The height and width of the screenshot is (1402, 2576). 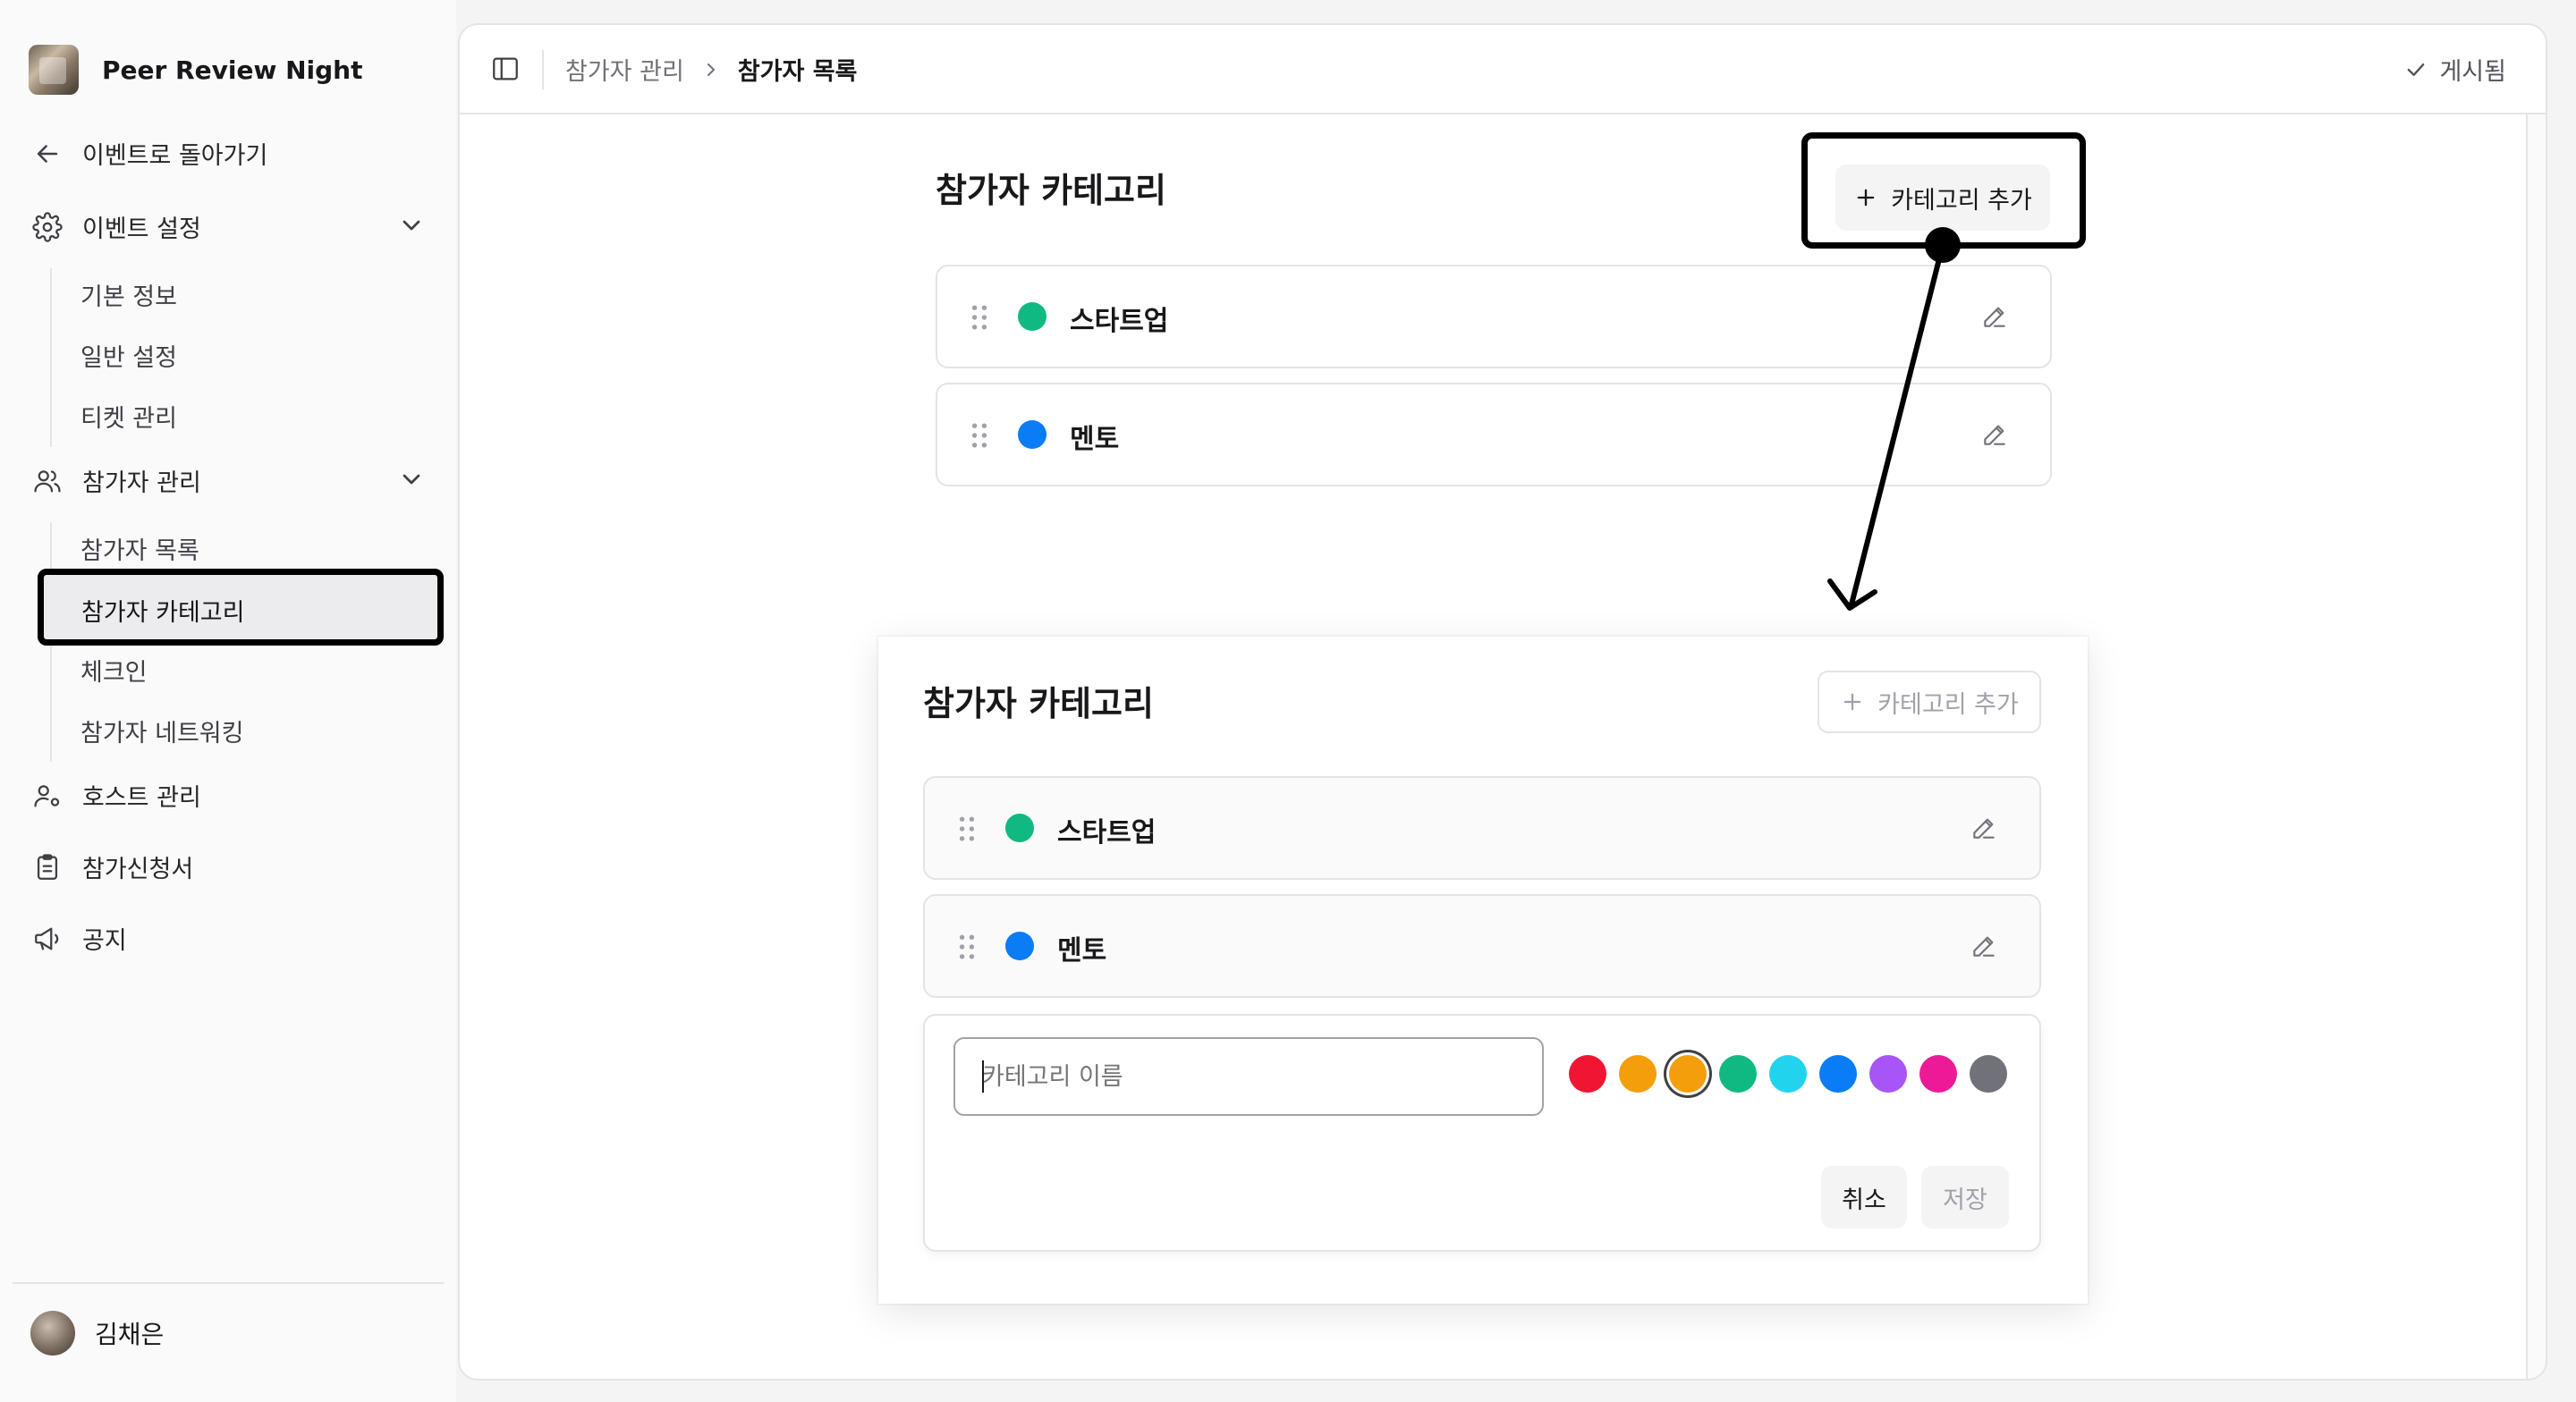 What do you see at coordinates (47, 938) in the screenshot?
I see `megaphone-icon` at bounding box center [47, 938].